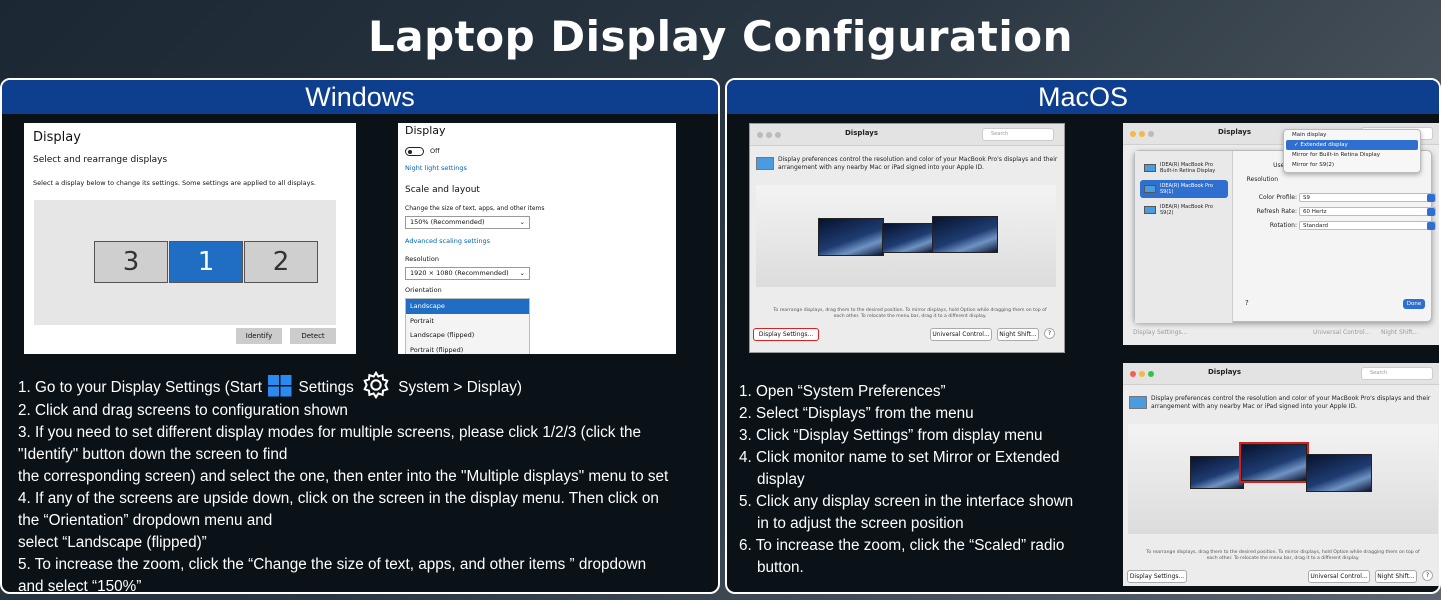 This screenshot has height=600, width=1441. I want to click on display-screen-selected, so click(1274, 462).